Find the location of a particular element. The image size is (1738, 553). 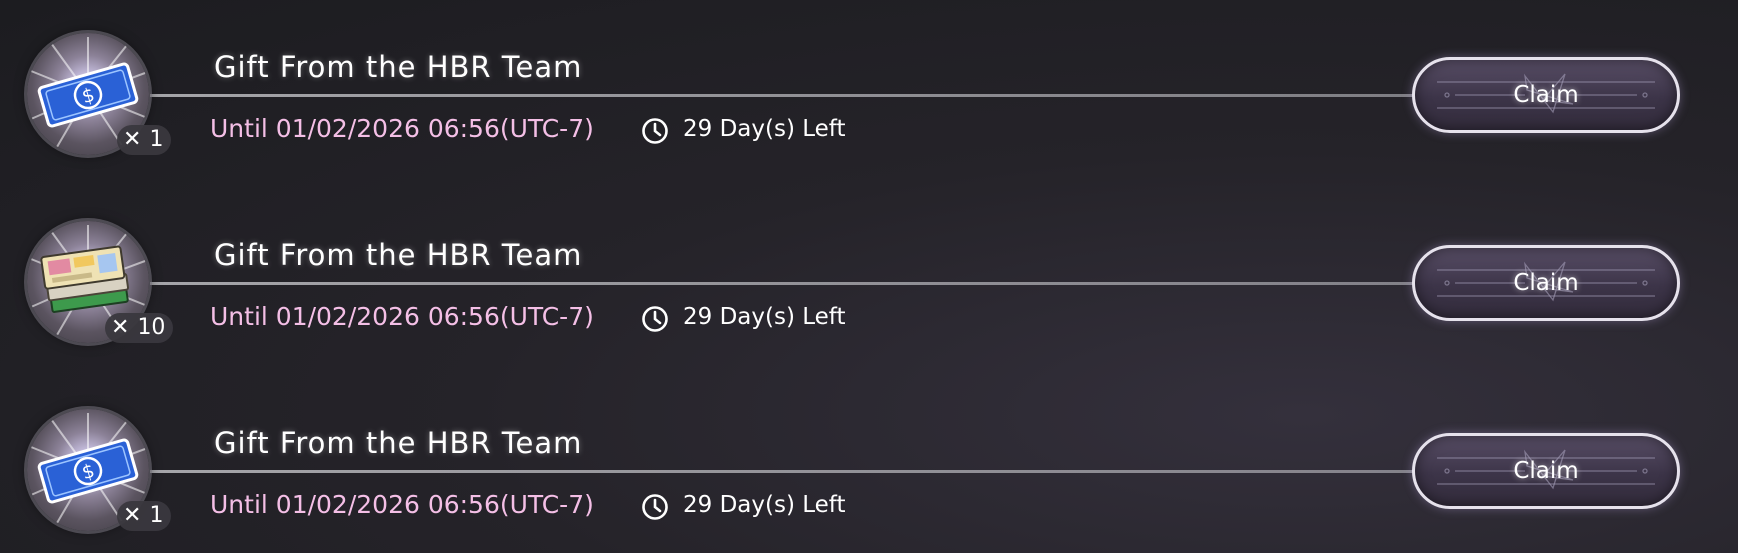

gift-item: ✕ 10 is located at coordinates (100, 285).